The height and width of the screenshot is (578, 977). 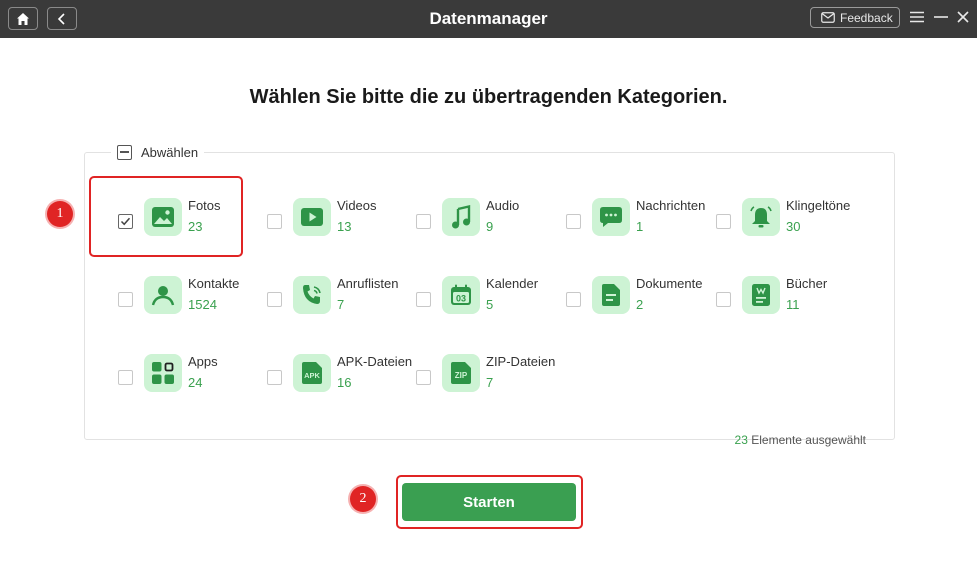 I want to click on selected-count: 23, so click(x=741, y=440).